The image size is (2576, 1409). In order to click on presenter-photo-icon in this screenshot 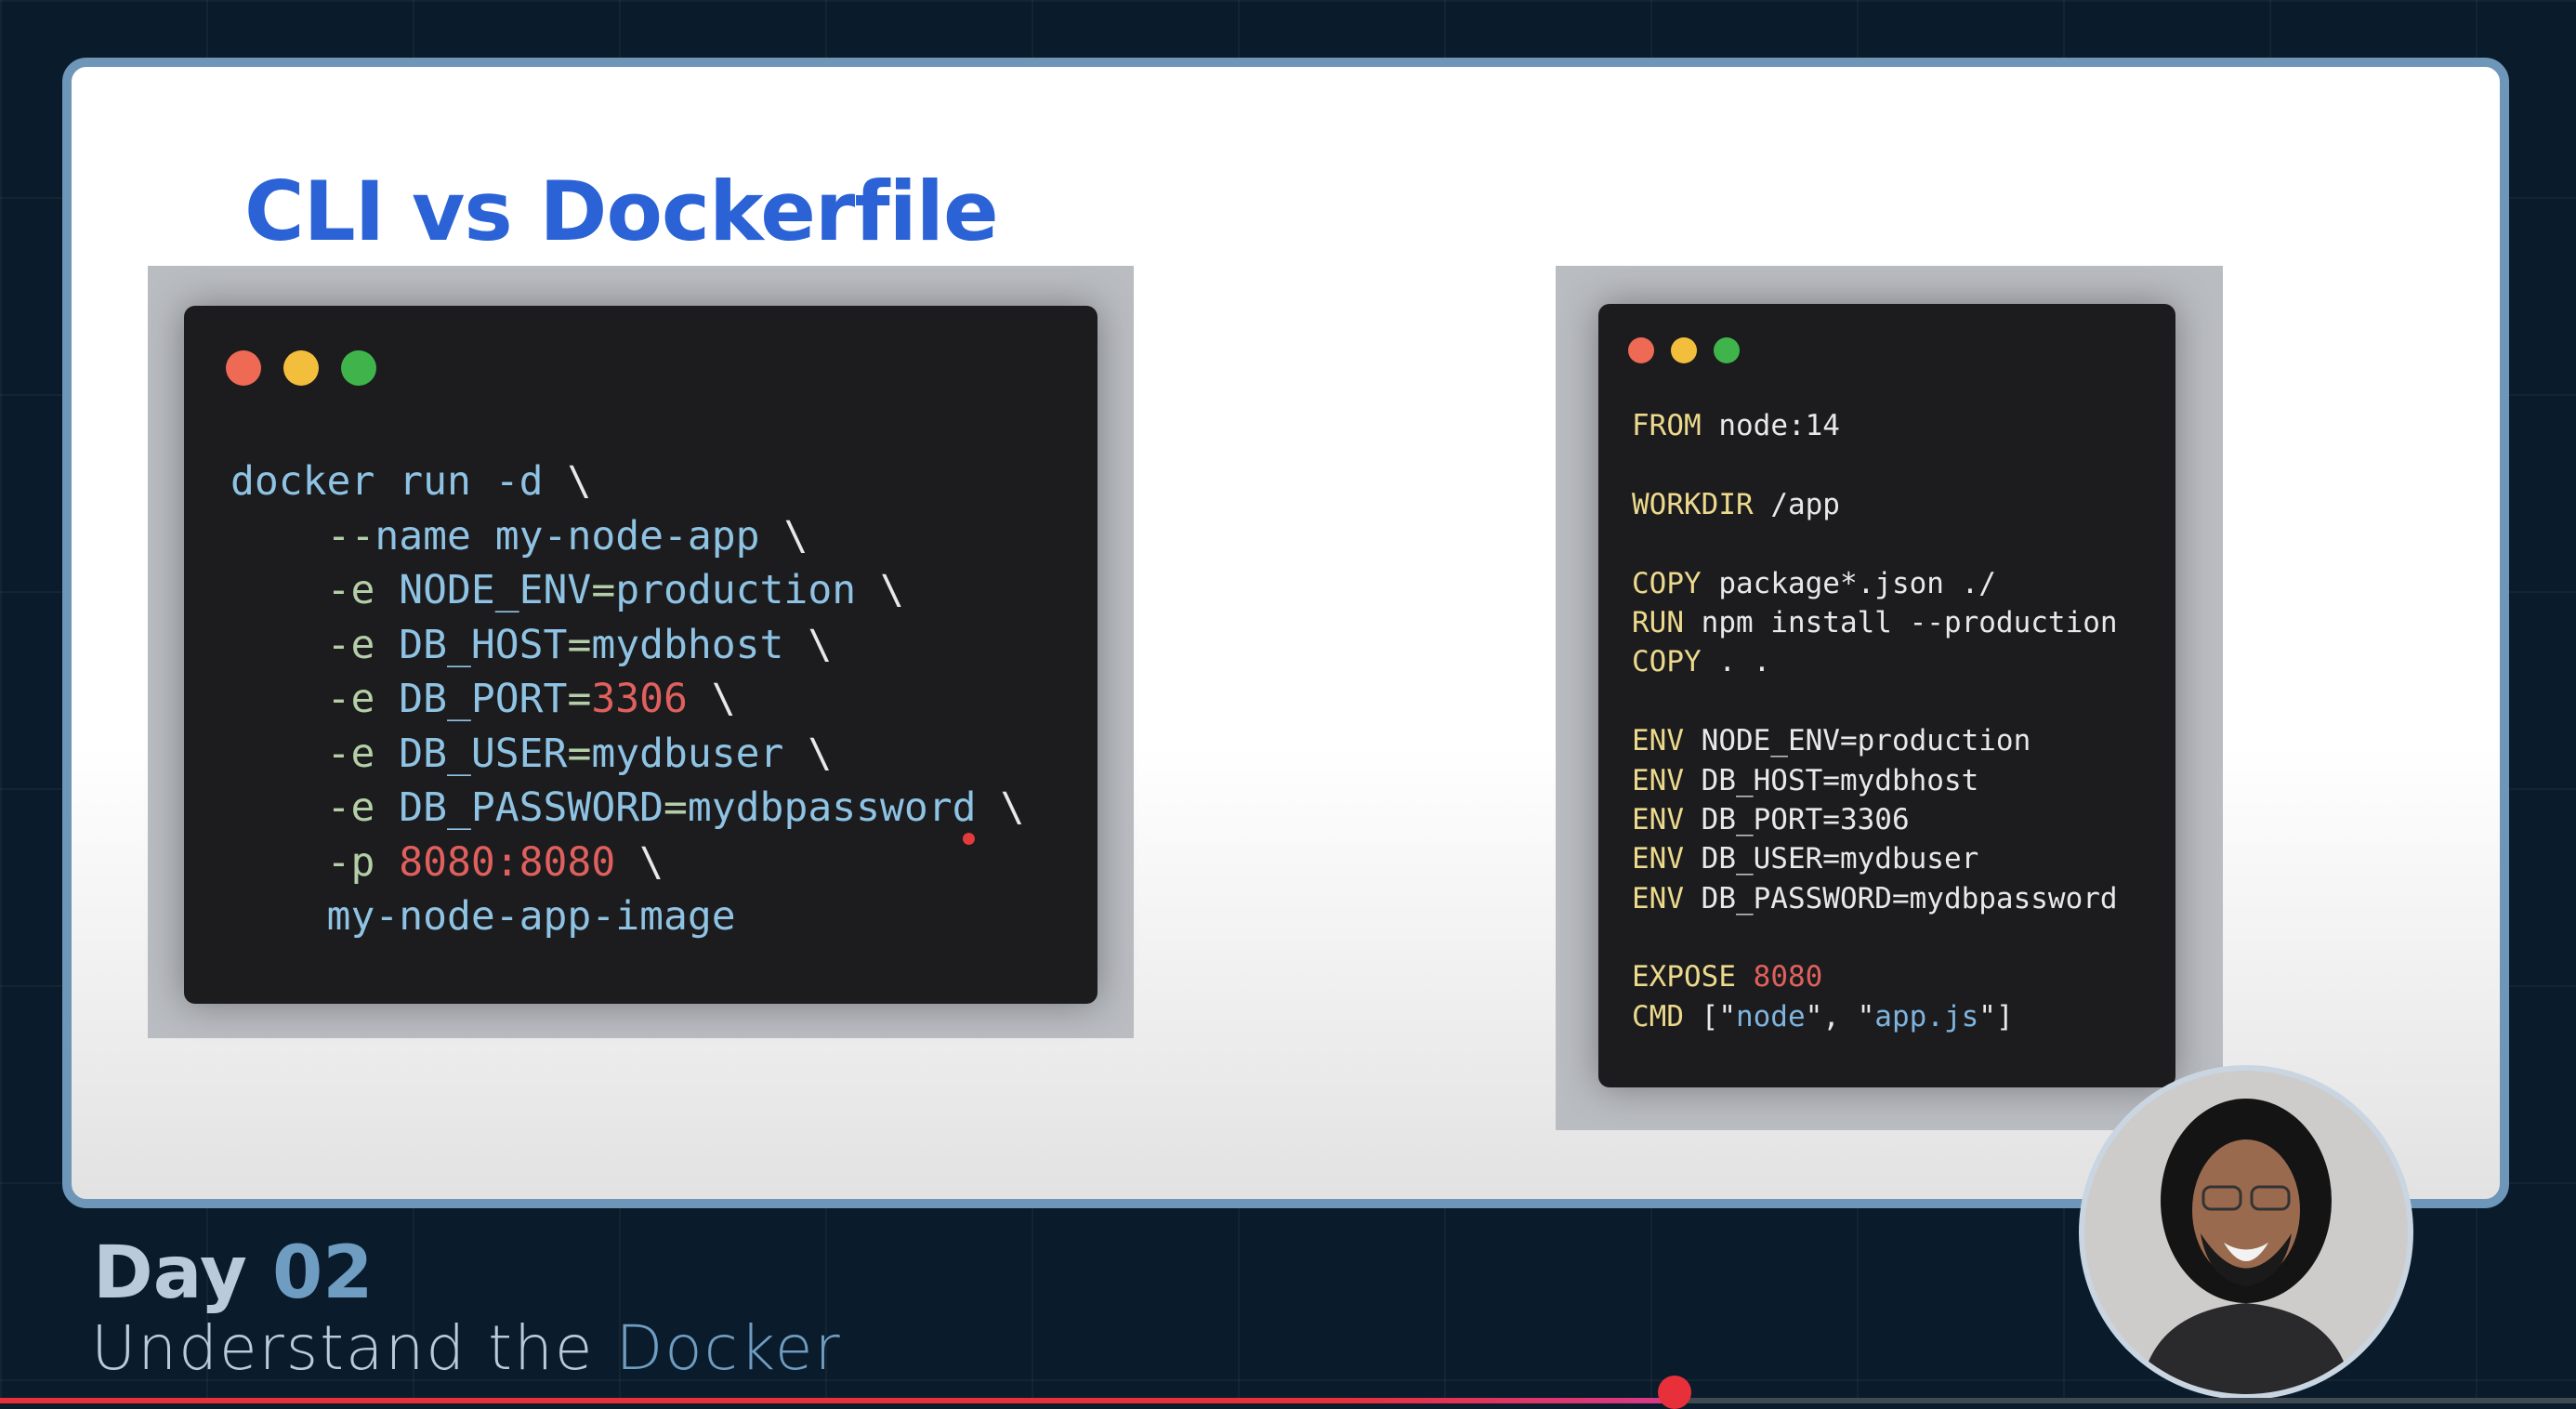, I will do `click(2246, 1232)`.